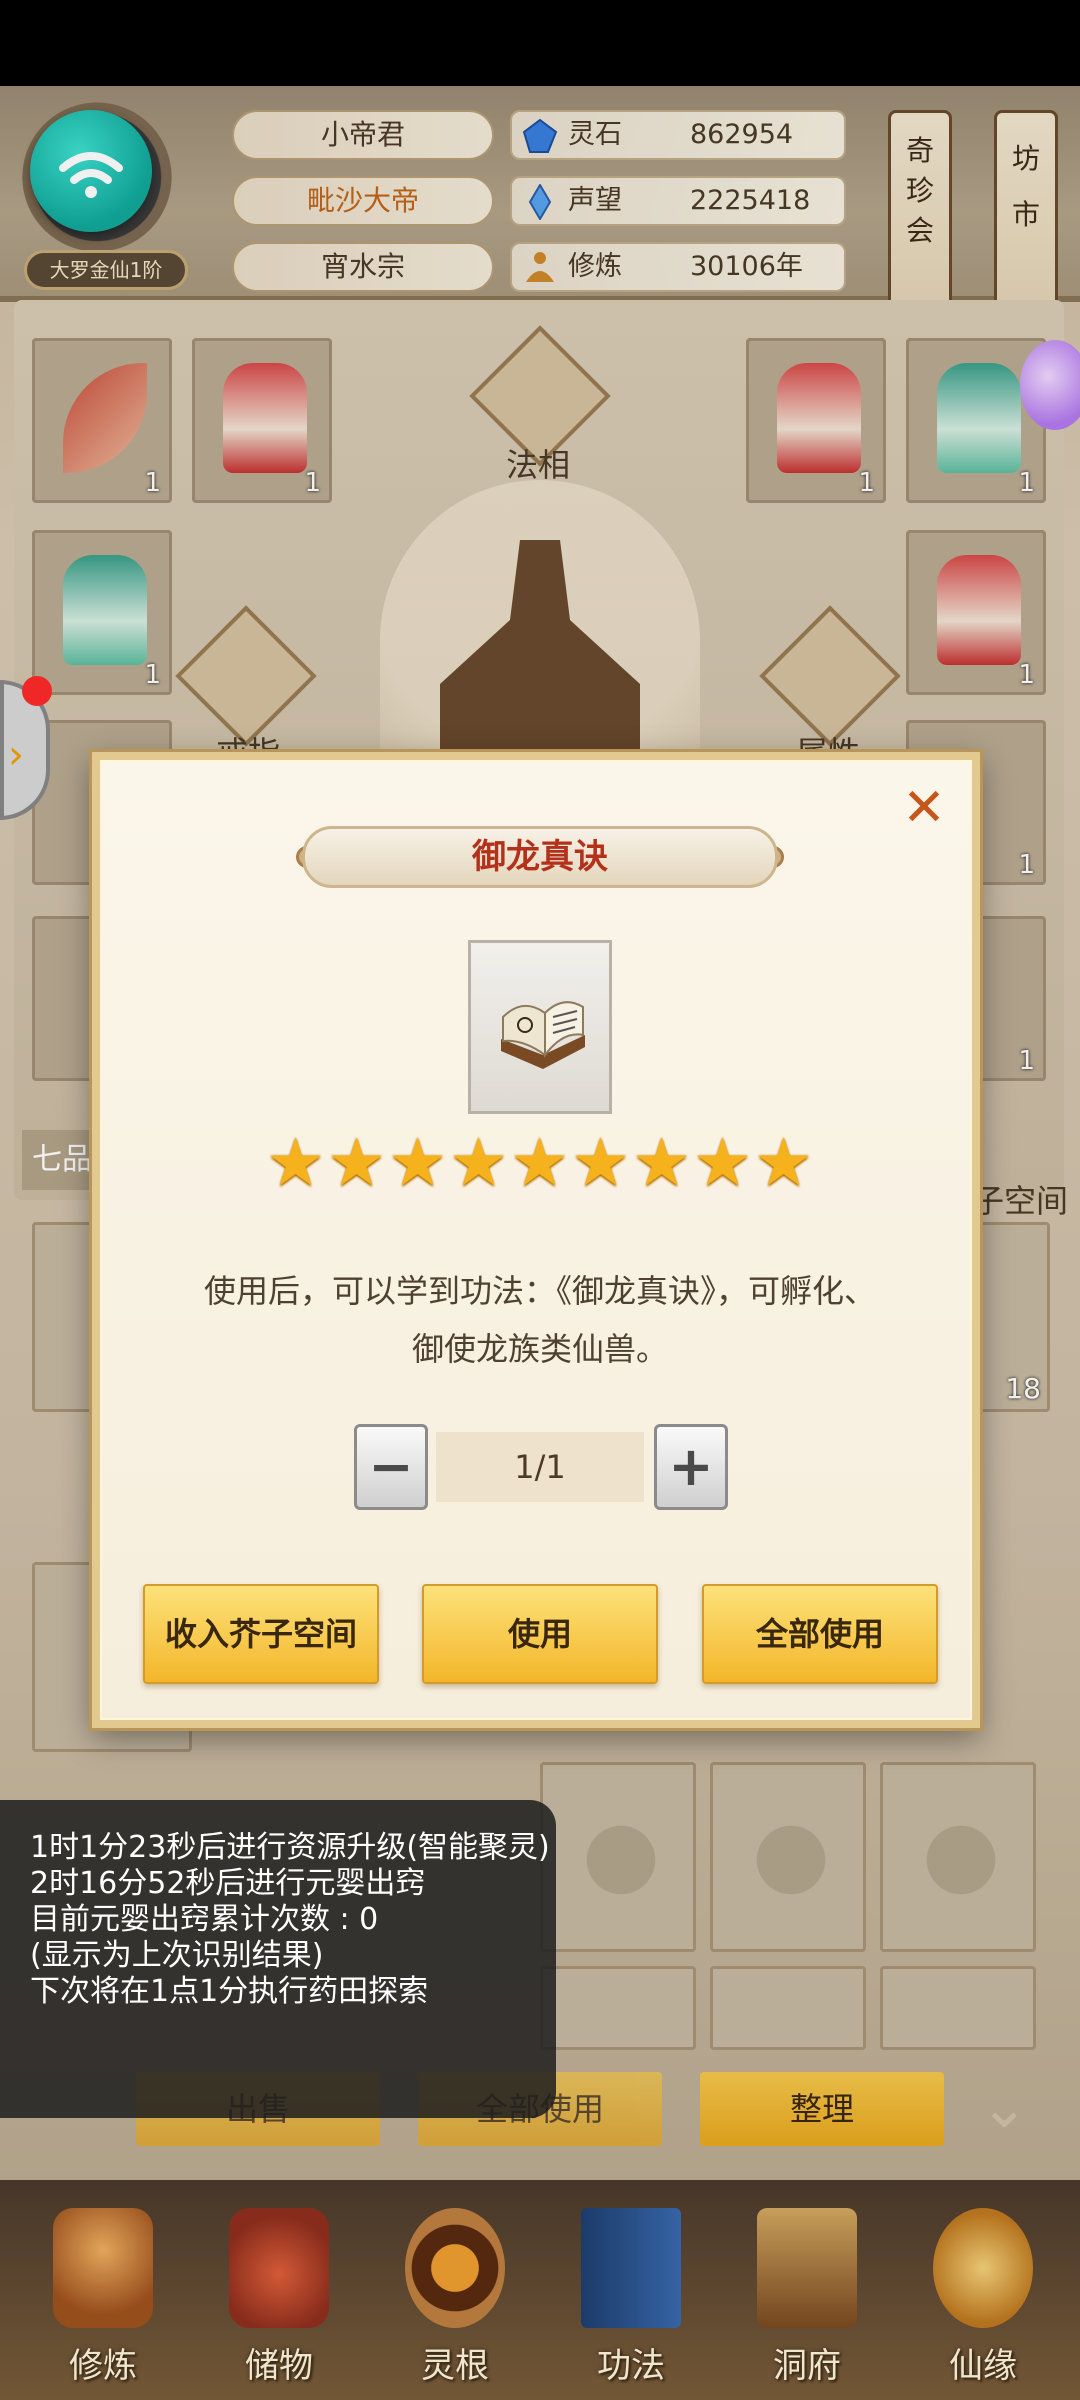 This screenshot has height=2400, width=1080. What do you see at coordinates (539, 1291) in the screenshot?
I see `description-line: 使用后，可以学到功法：《御龙真诀》，可孵化、` at bounding box center [539, 1291].